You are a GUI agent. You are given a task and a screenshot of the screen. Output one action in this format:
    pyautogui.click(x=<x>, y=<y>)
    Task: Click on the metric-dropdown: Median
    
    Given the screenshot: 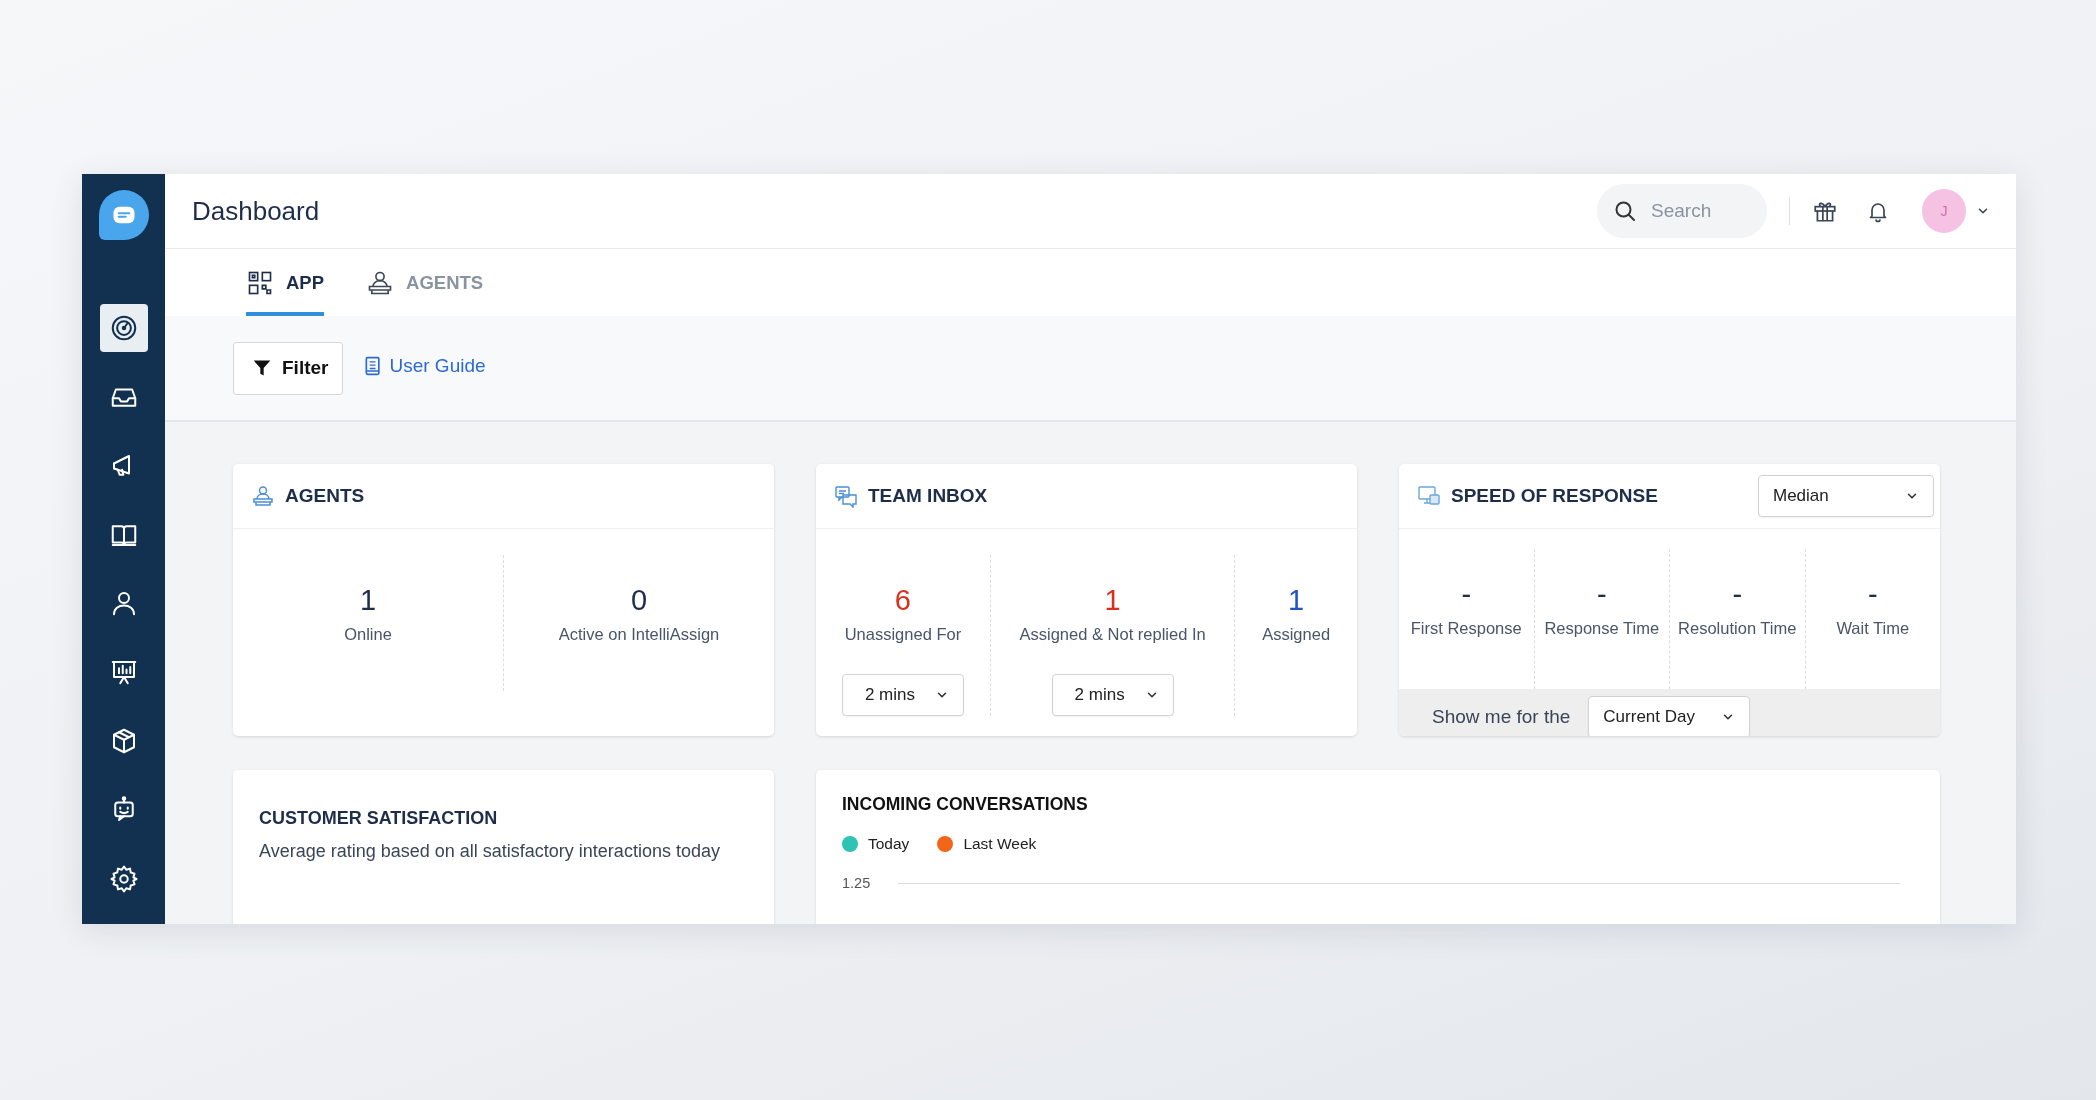 What is the action you would take?
    pyautogui.click(x=1846, y=496)
    